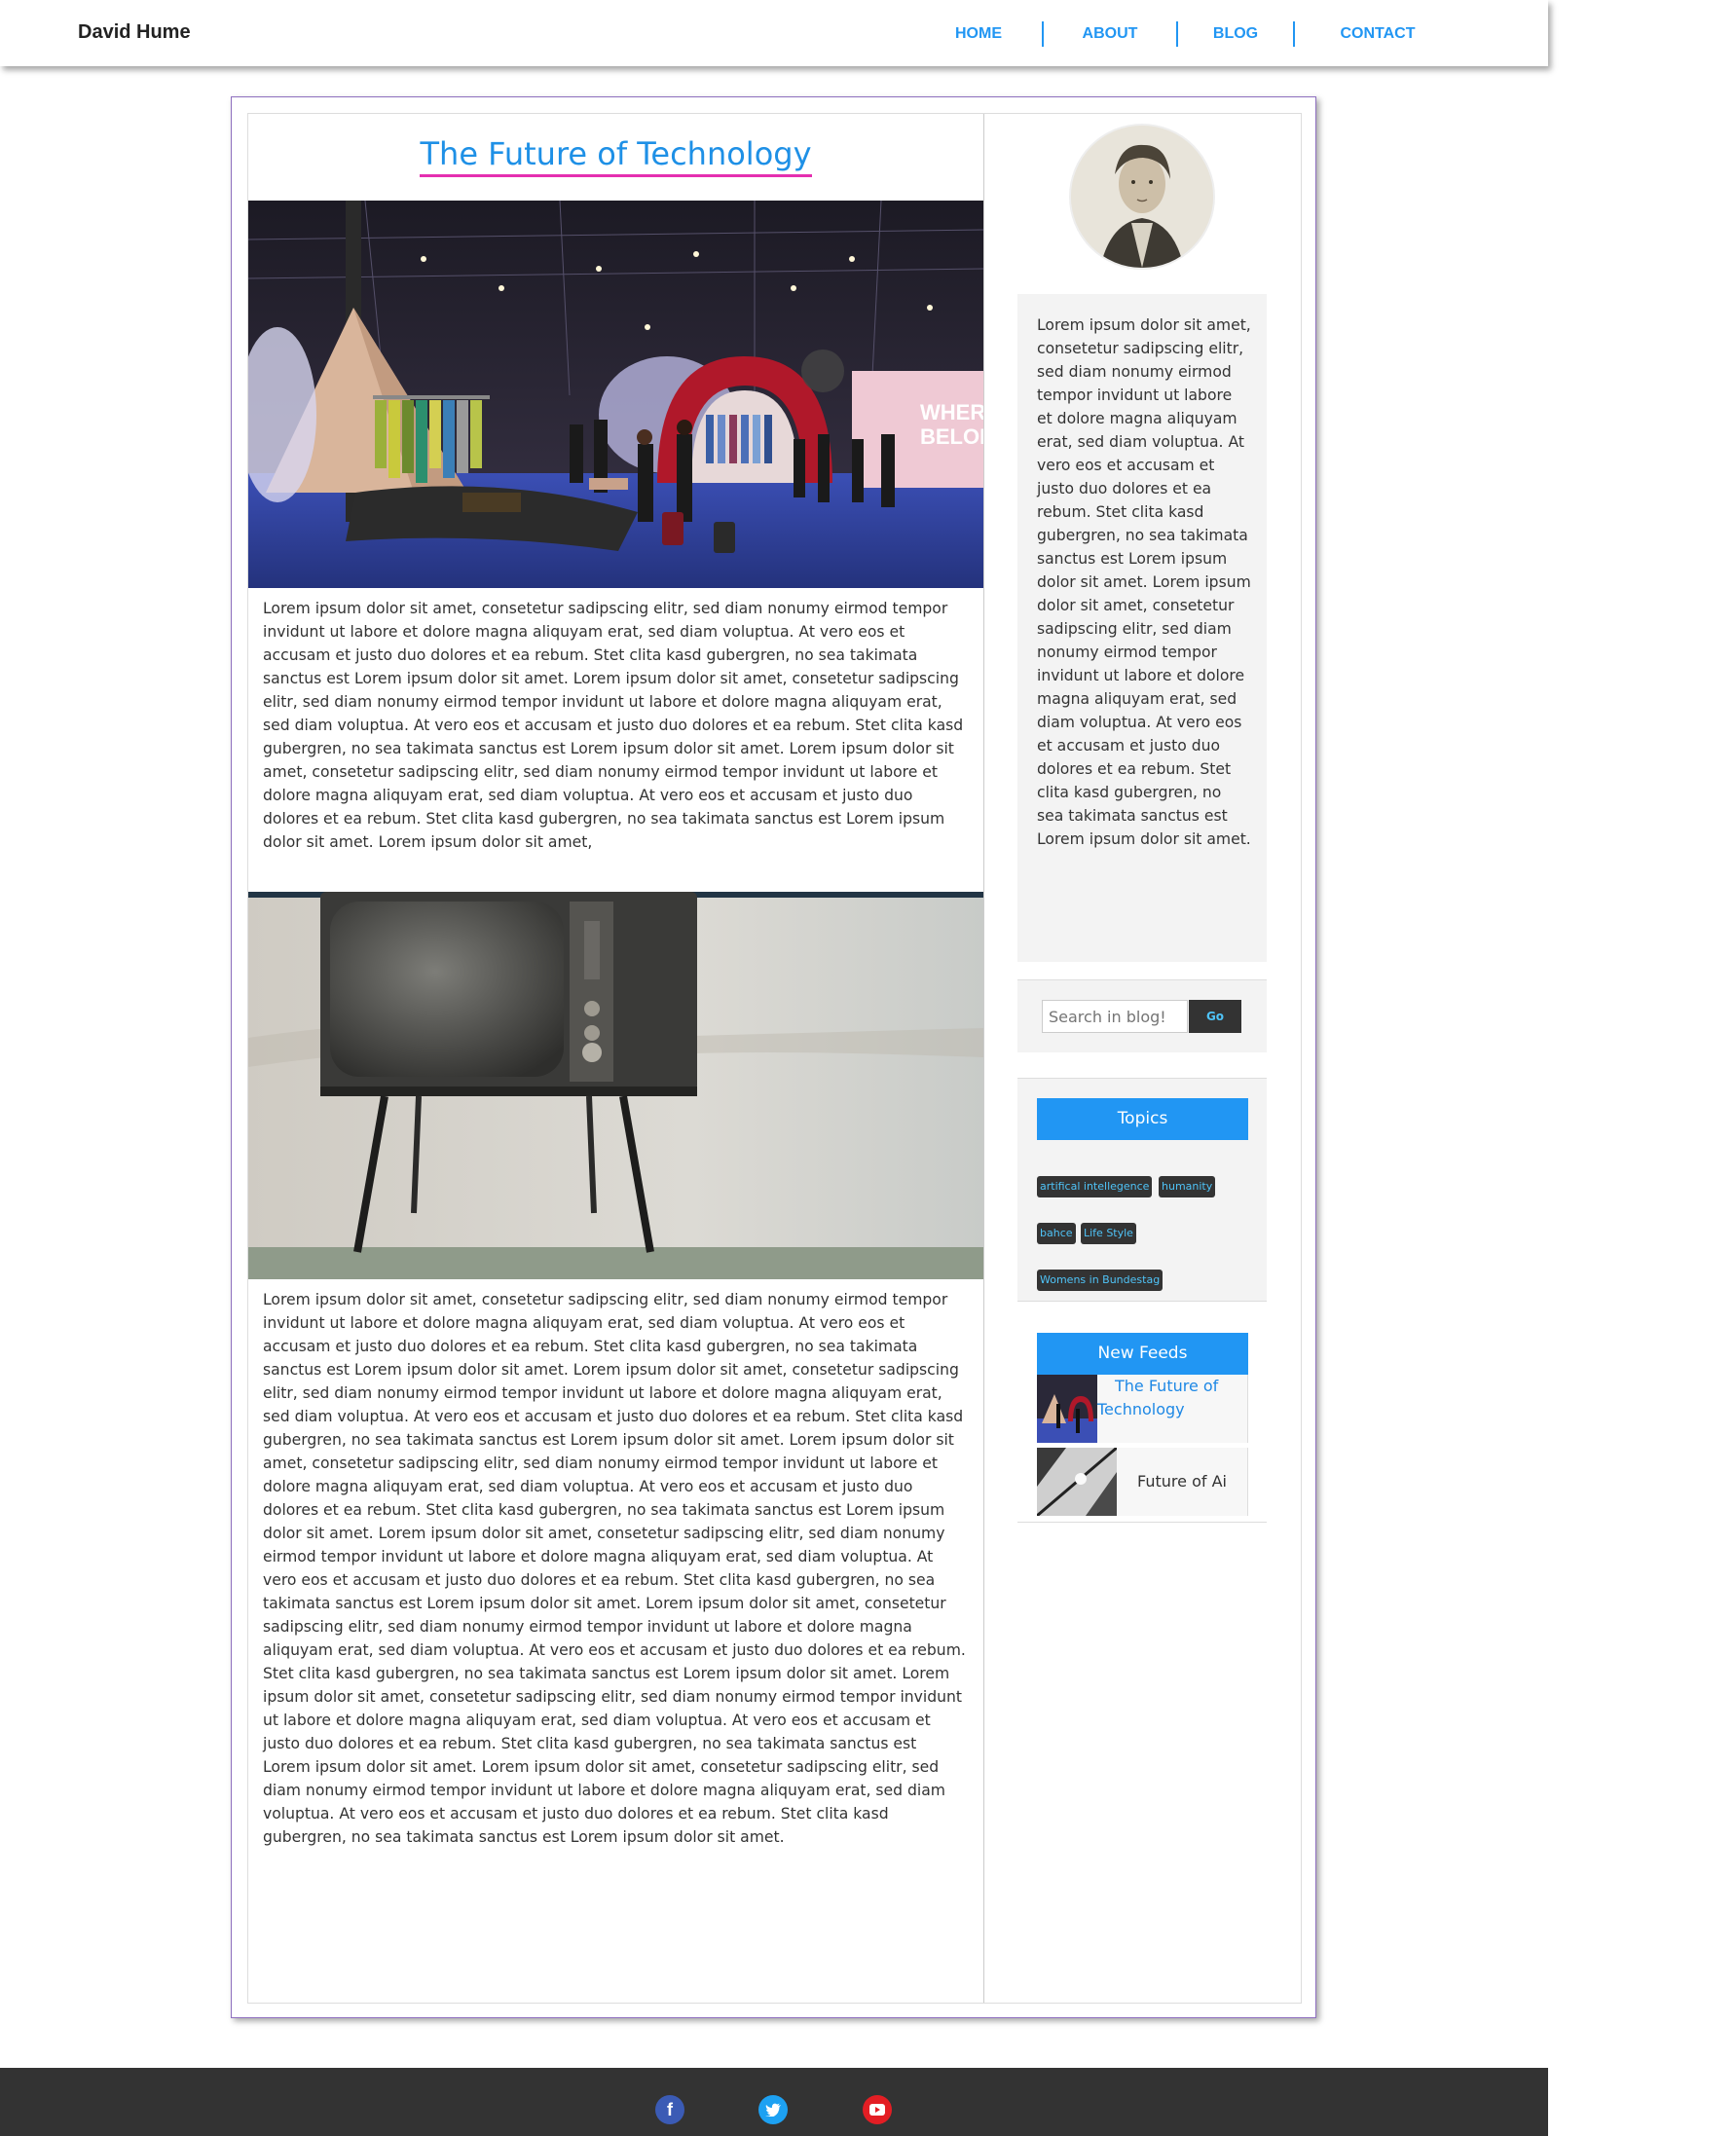 This screenshot has width=1736, height=2136. I want to click on svg-text: WHERE, so click(951, 412).